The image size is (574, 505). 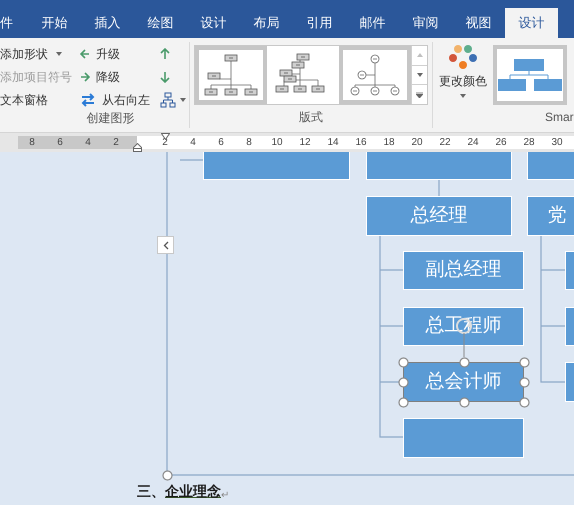 What do you see at coordinates (445, 142) in the screenshot?
I see `ruler-number: 22` at bounding box center [445, 142].